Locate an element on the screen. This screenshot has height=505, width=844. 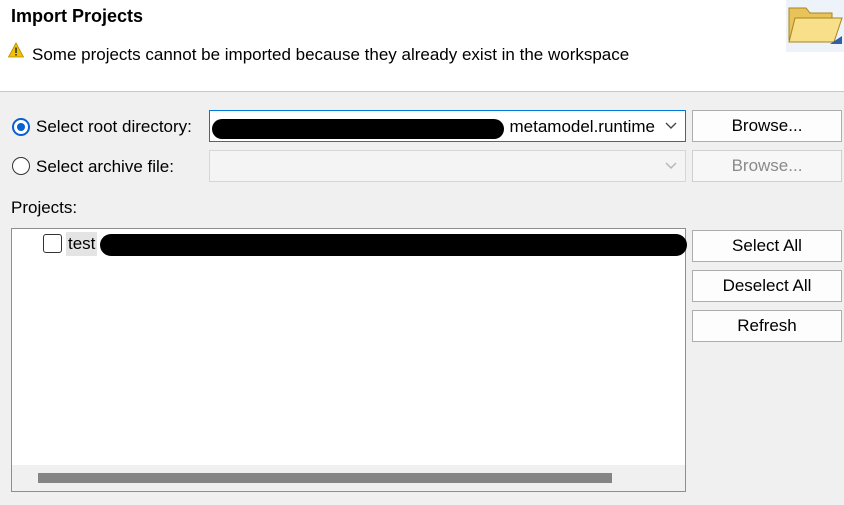
archive-file-combo is located at coordinates (447, 166).